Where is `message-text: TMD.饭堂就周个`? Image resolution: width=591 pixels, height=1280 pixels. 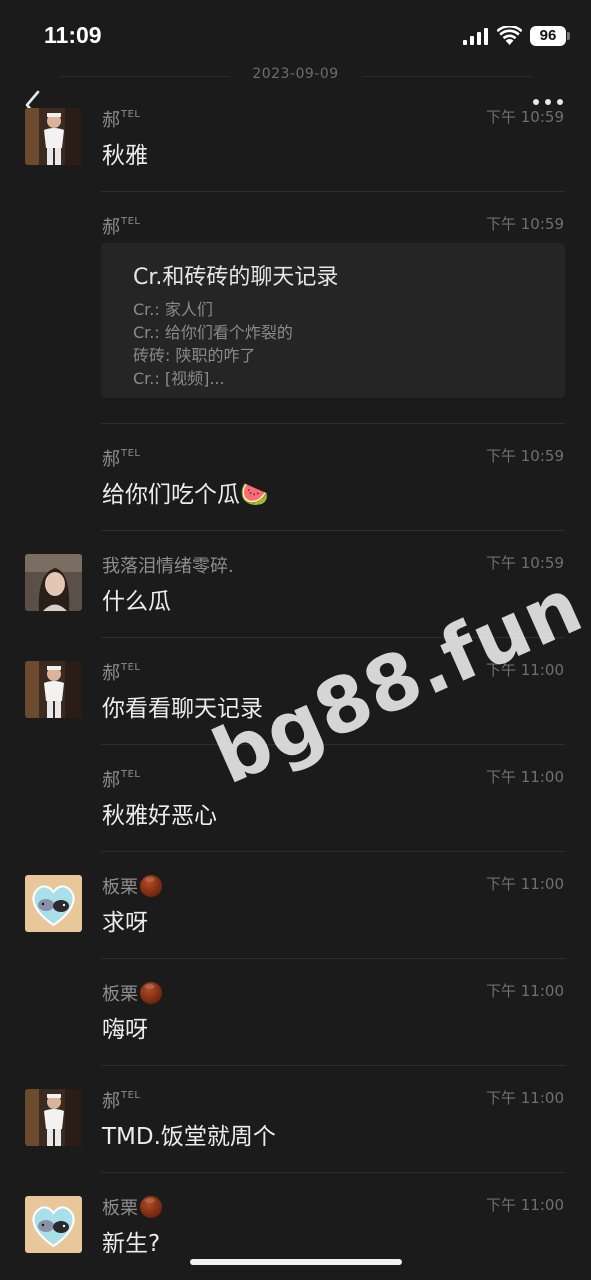 message-text: TMD.饭堂就周个 is located at coordinates (189, 1137).